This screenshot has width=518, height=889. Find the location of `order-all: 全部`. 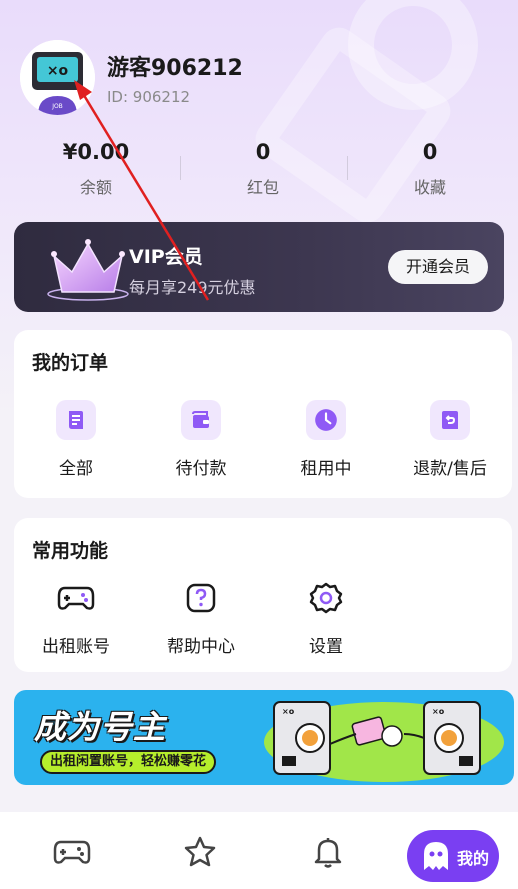

order-all: 全部 is located at coordinates (76, 439).